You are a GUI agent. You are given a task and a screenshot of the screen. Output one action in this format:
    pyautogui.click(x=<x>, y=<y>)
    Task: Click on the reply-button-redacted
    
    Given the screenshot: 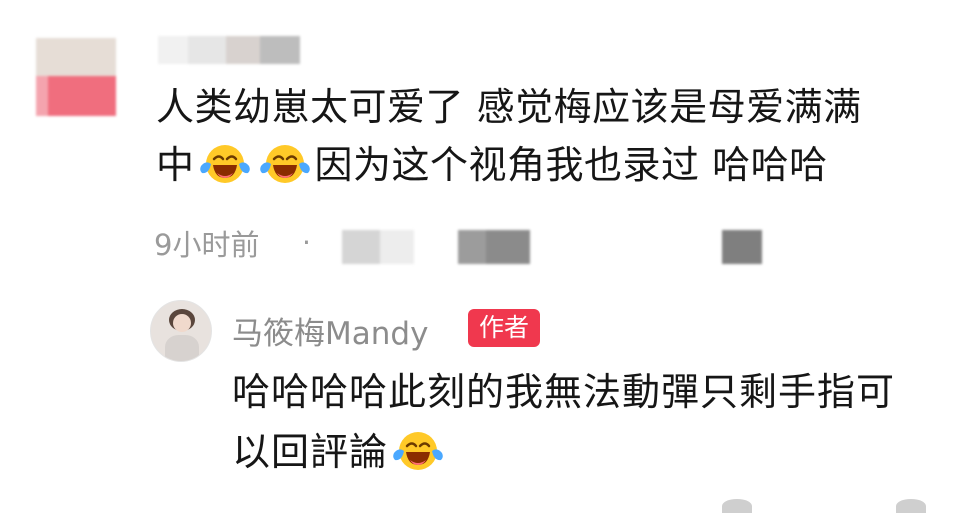 What is the action you would take?
    pyautogui.click(x=494, y=247)
    